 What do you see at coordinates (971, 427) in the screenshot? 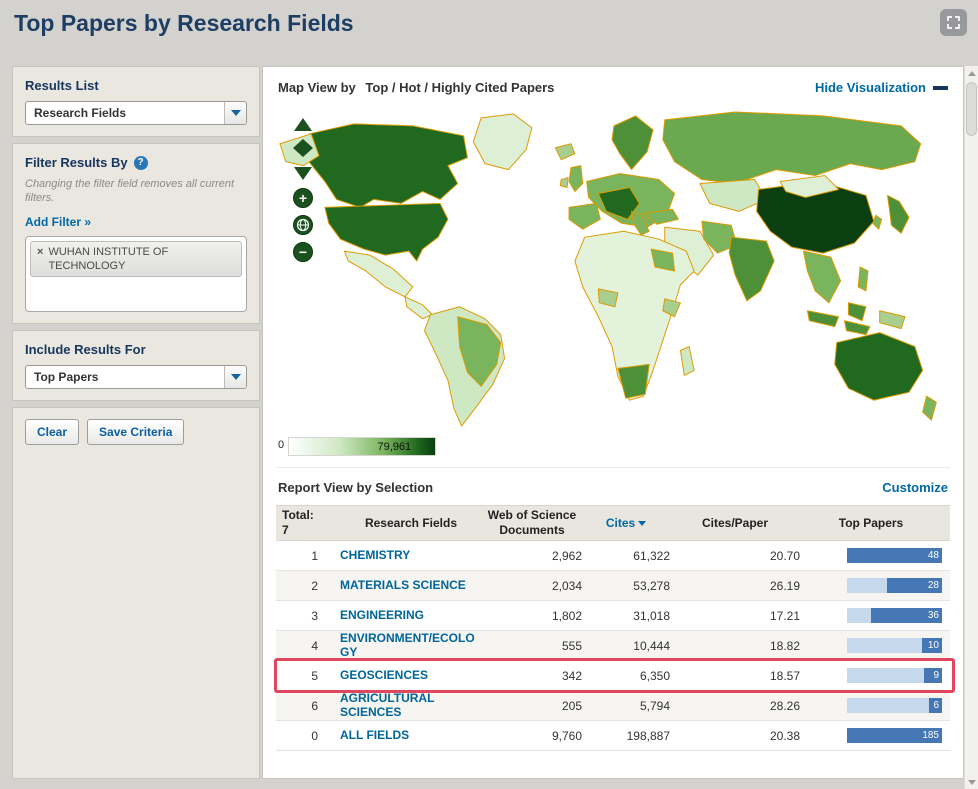
I see `page-scrollbar` at bounding box center [971, 427].